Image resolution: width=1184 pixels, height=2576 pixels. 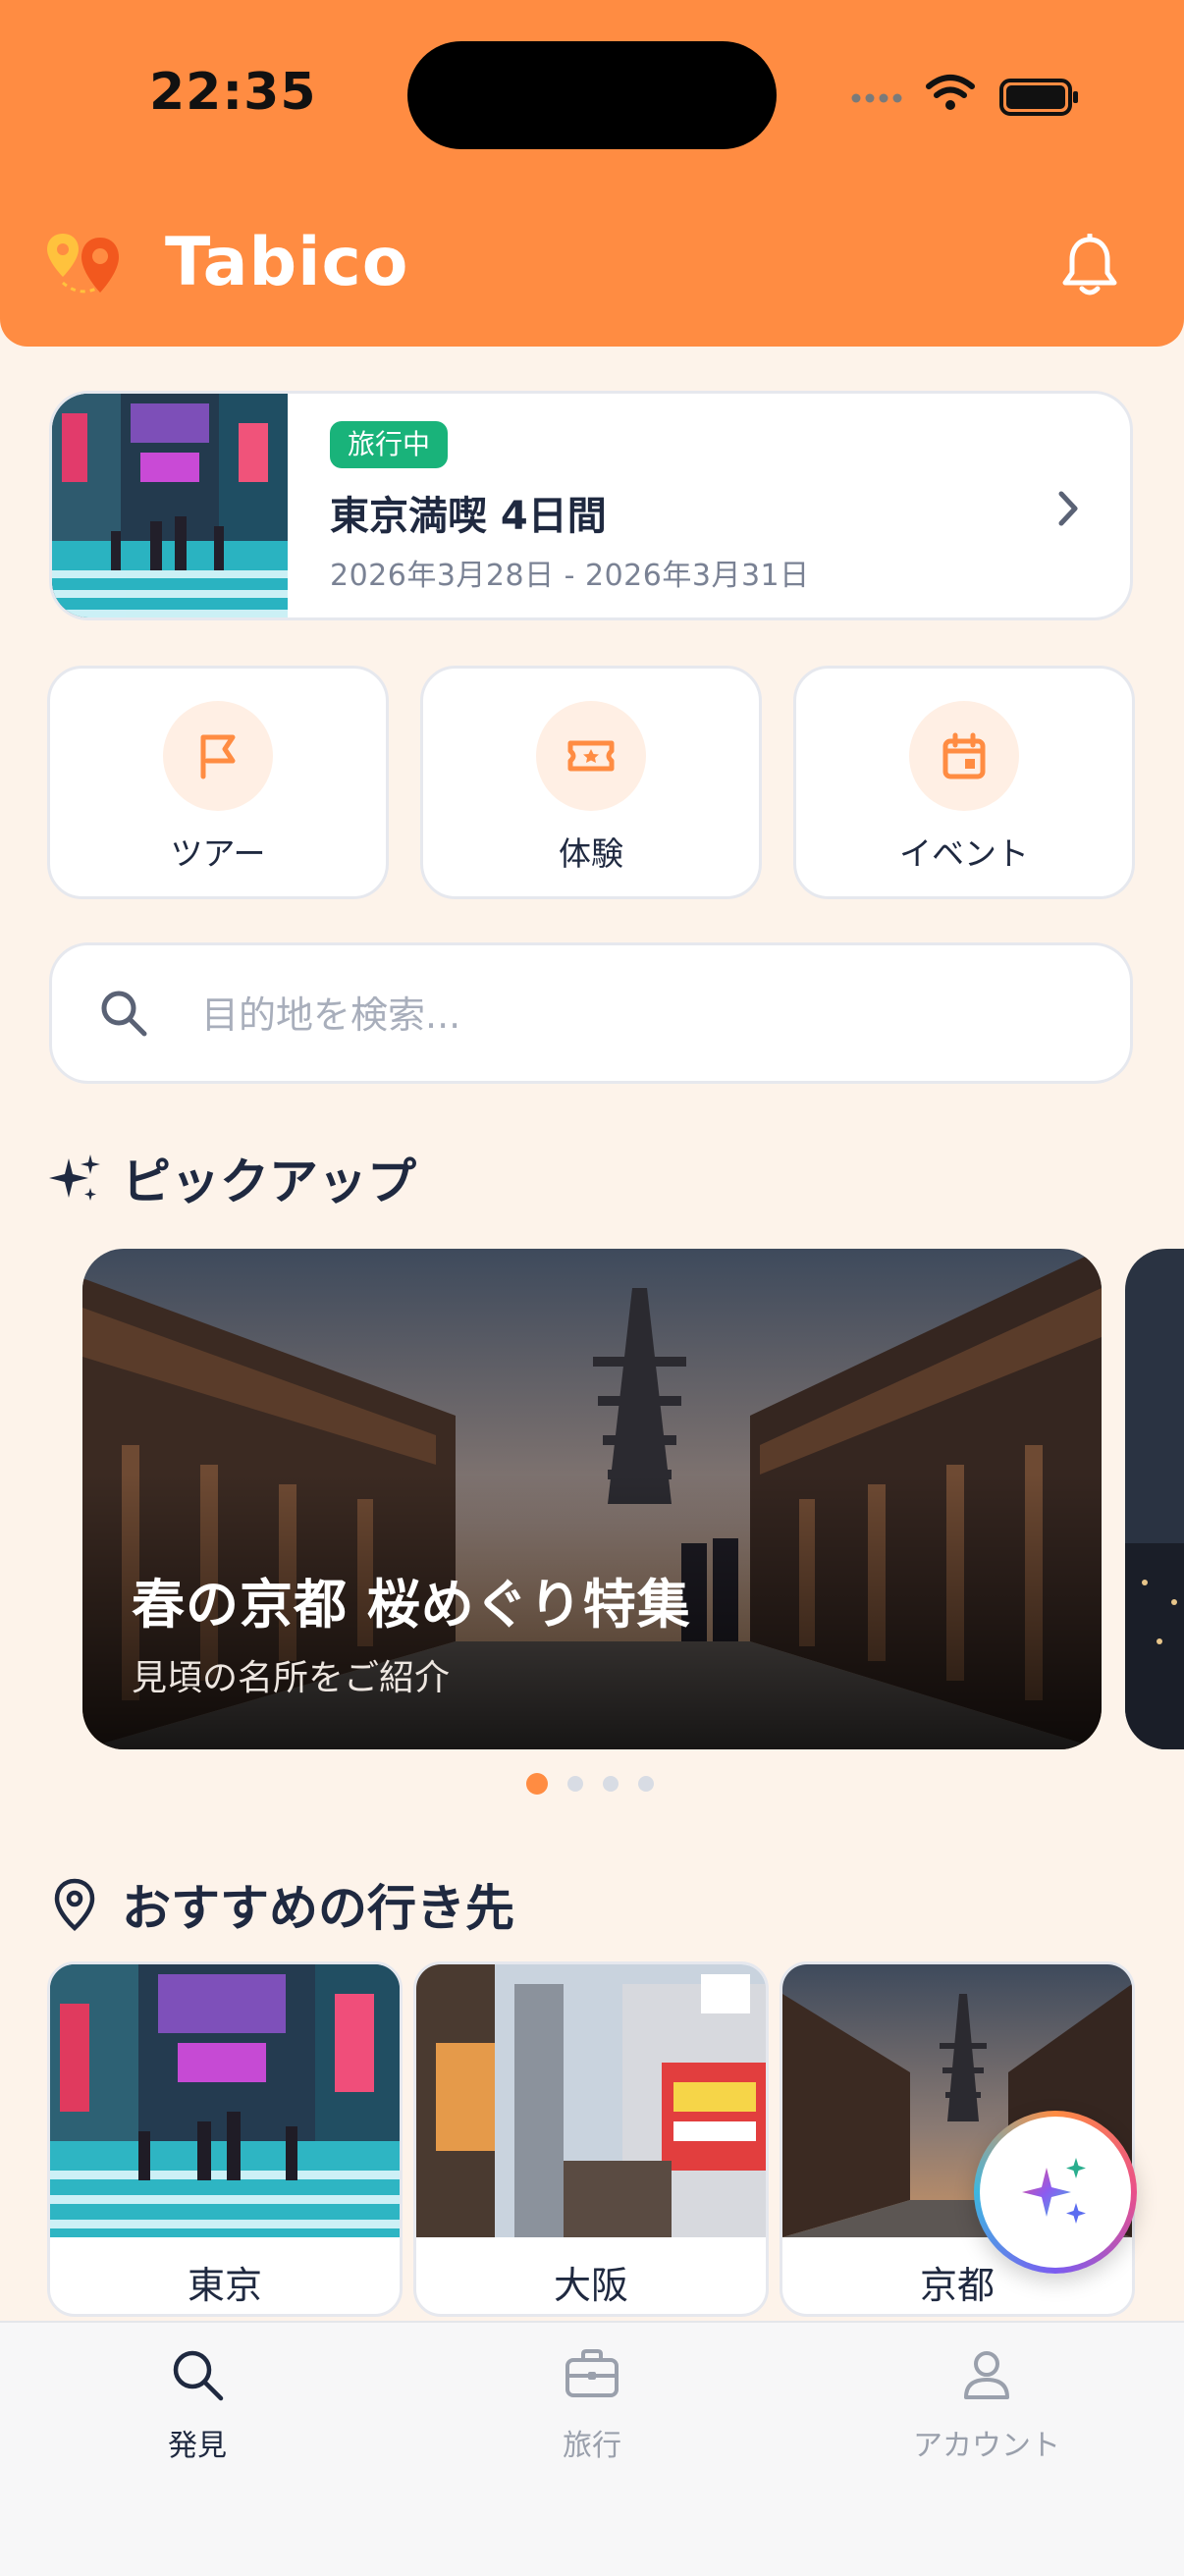 What do you see at coordinates (224, 2285) in the screenshot?
I see `destination-label: 東京` at bounding box center [224, 2285].